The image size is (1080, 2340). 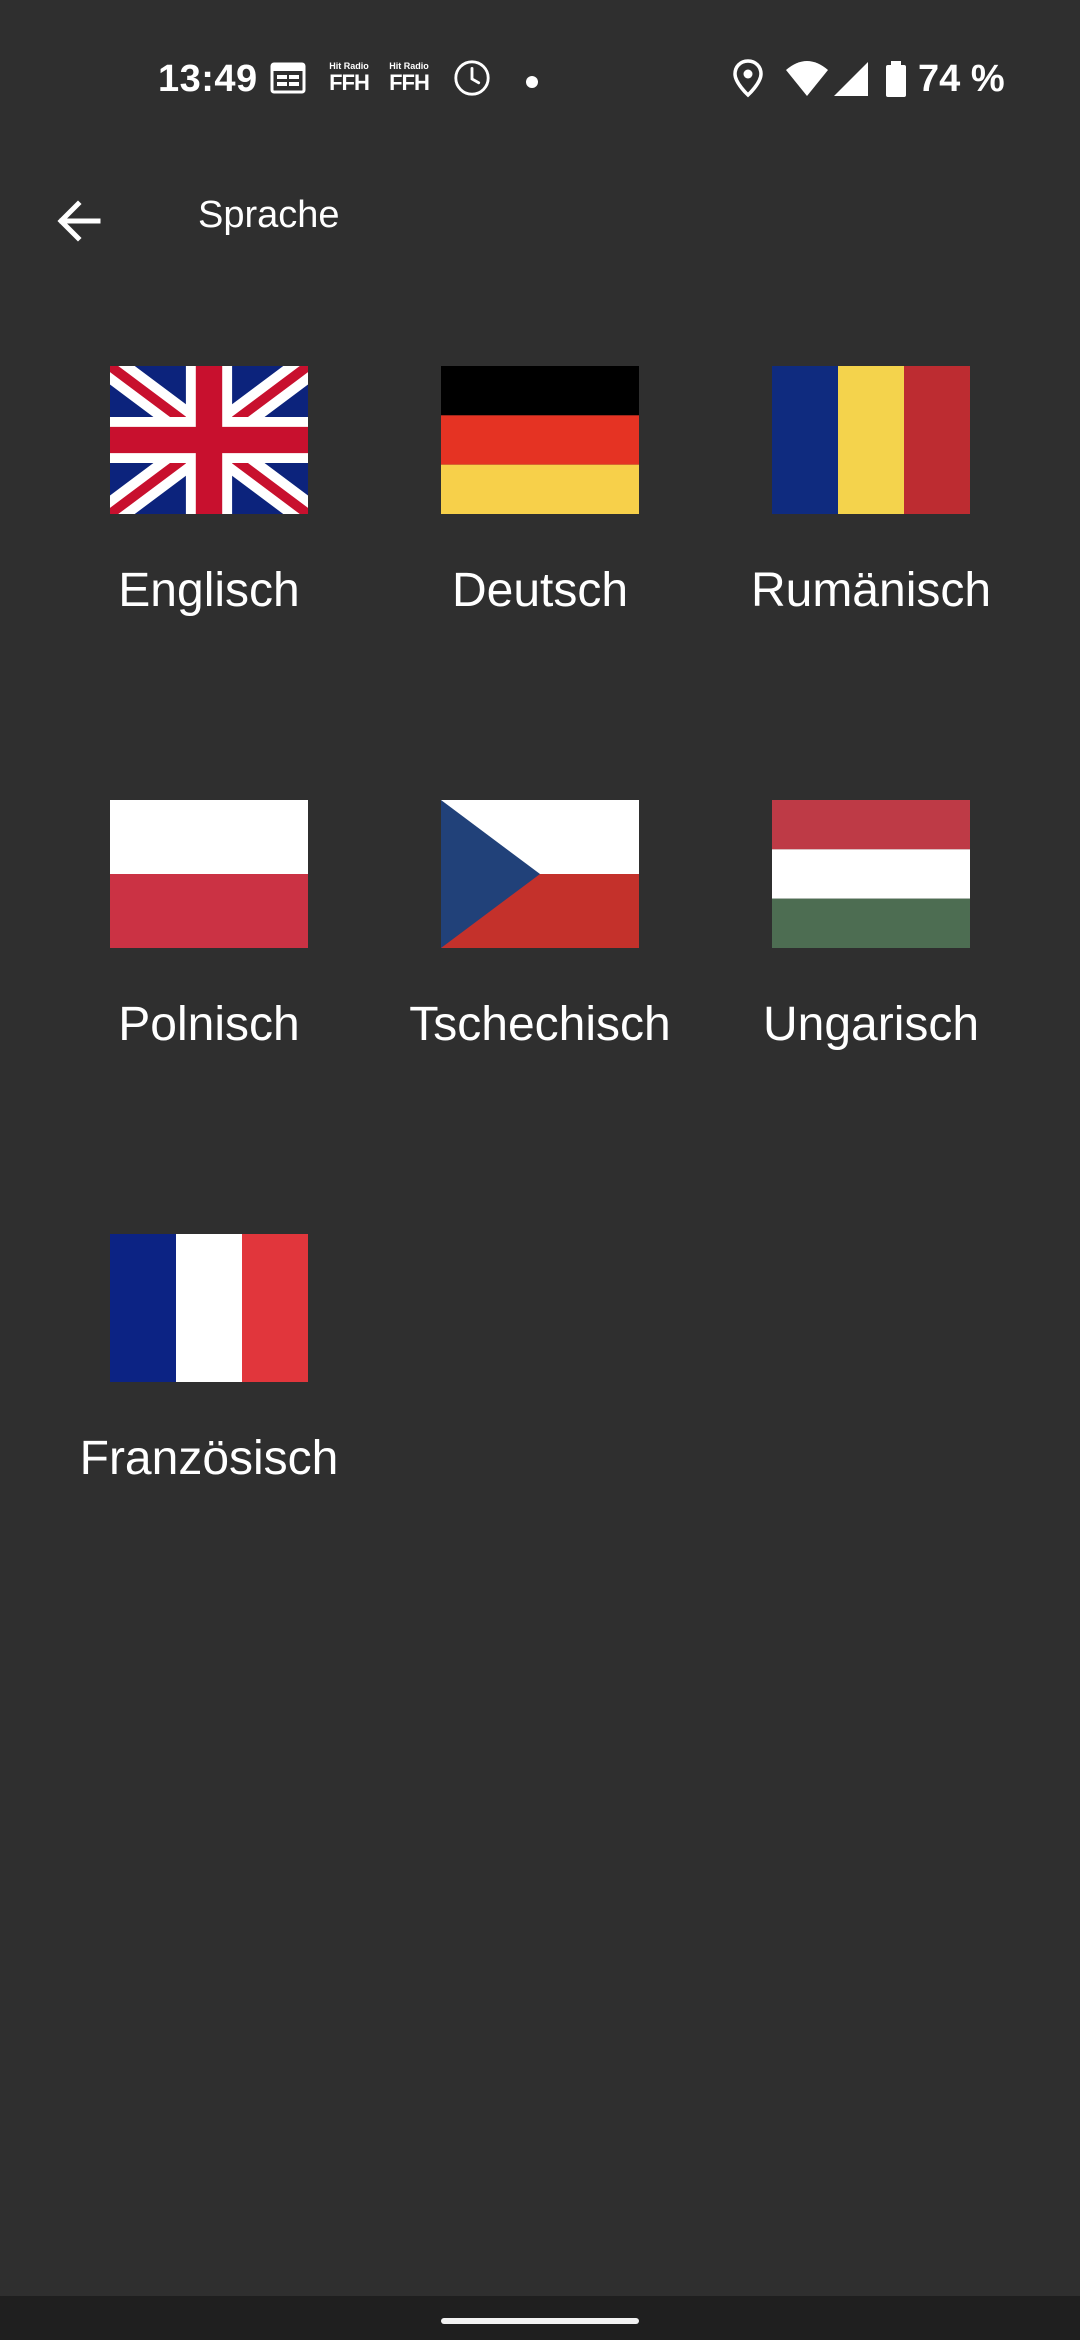 What do you see at coordinates (871, 874) in the screenshot?
I see `flag-hungary-icon` at bounding box center [871, 874].